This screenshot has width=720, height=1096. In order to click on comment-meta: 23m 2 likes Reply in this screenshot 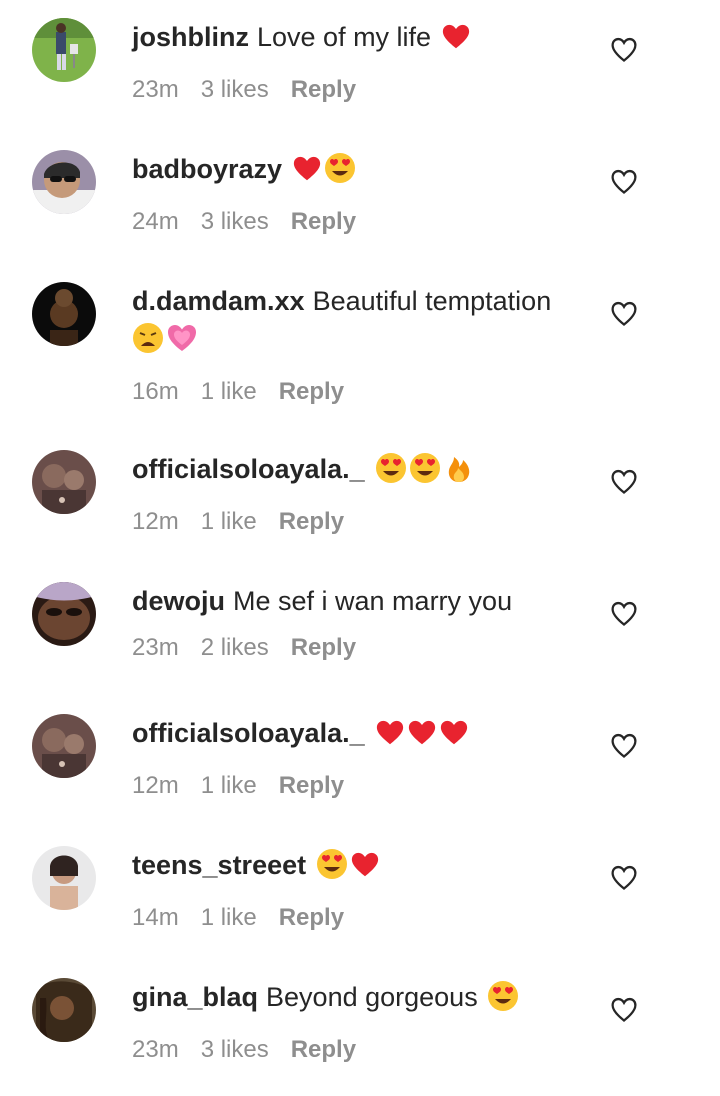, I will do `click(357, 648)`.